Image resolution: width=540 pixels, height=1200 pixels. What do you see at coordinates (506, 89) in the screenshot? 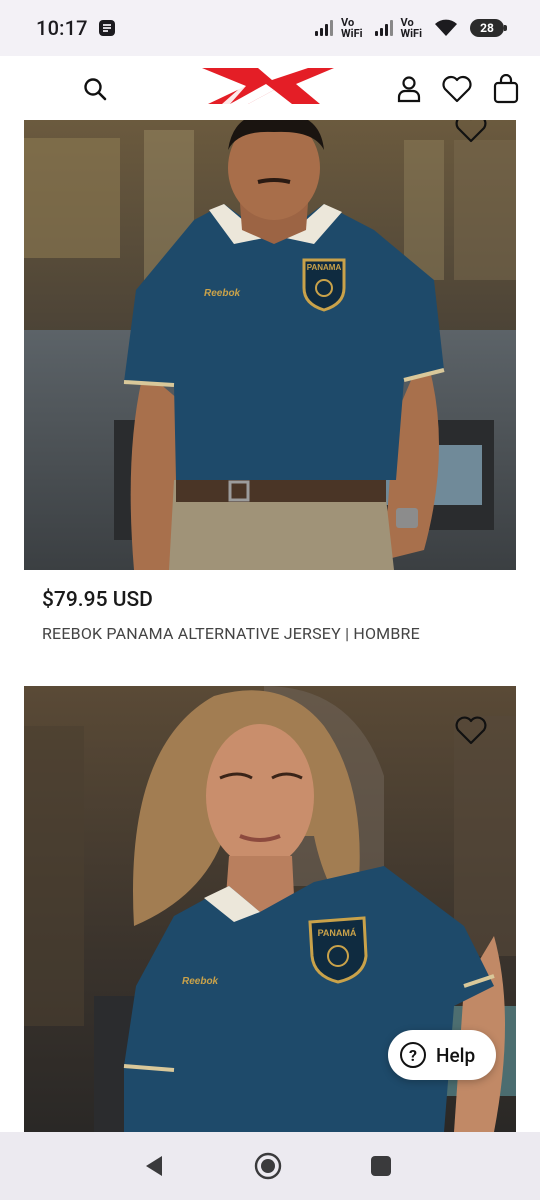
I see `bag-icon` at bounding box center [506, 89].